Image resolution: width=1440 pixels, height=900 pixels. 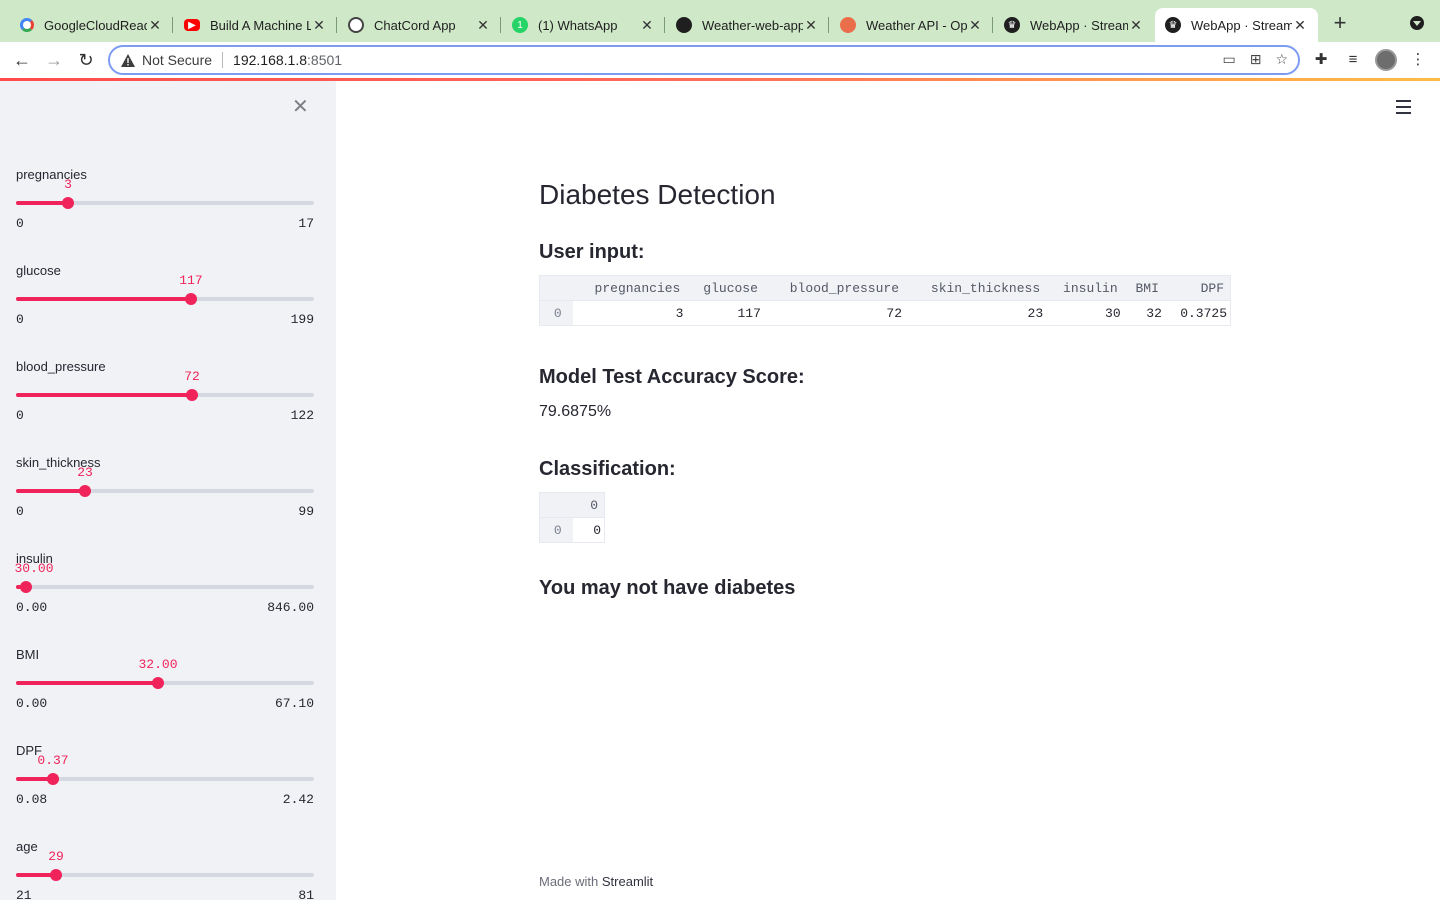 What do you see at coordinates (158, 664) in the screenshot?
I see `slider-value: 32.00` at bounding box center [158, 664].